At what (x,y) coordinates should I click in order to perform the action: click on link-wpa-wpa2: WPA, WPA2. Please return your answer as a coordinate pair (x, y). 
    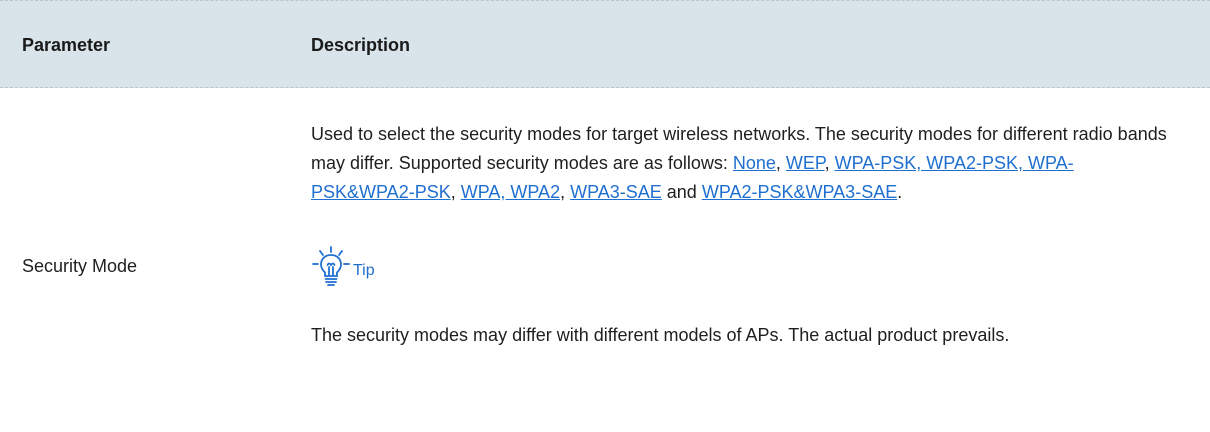
    Looking at the image, I should click on (510, 192).